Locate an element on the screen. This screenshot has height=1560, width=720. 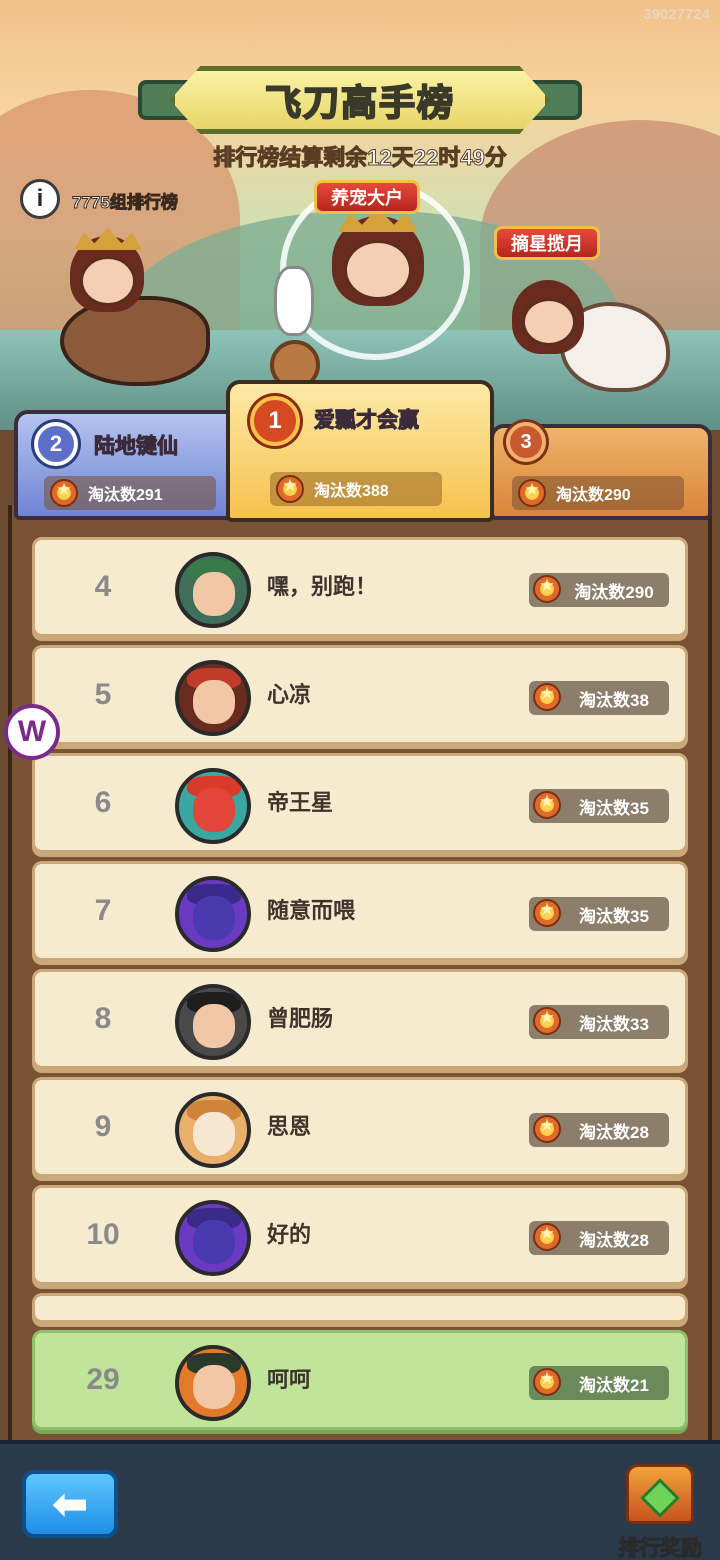
settlement-countdown: 排行榜结算剩余12天22时49分 is located at coordinates (360, 158).